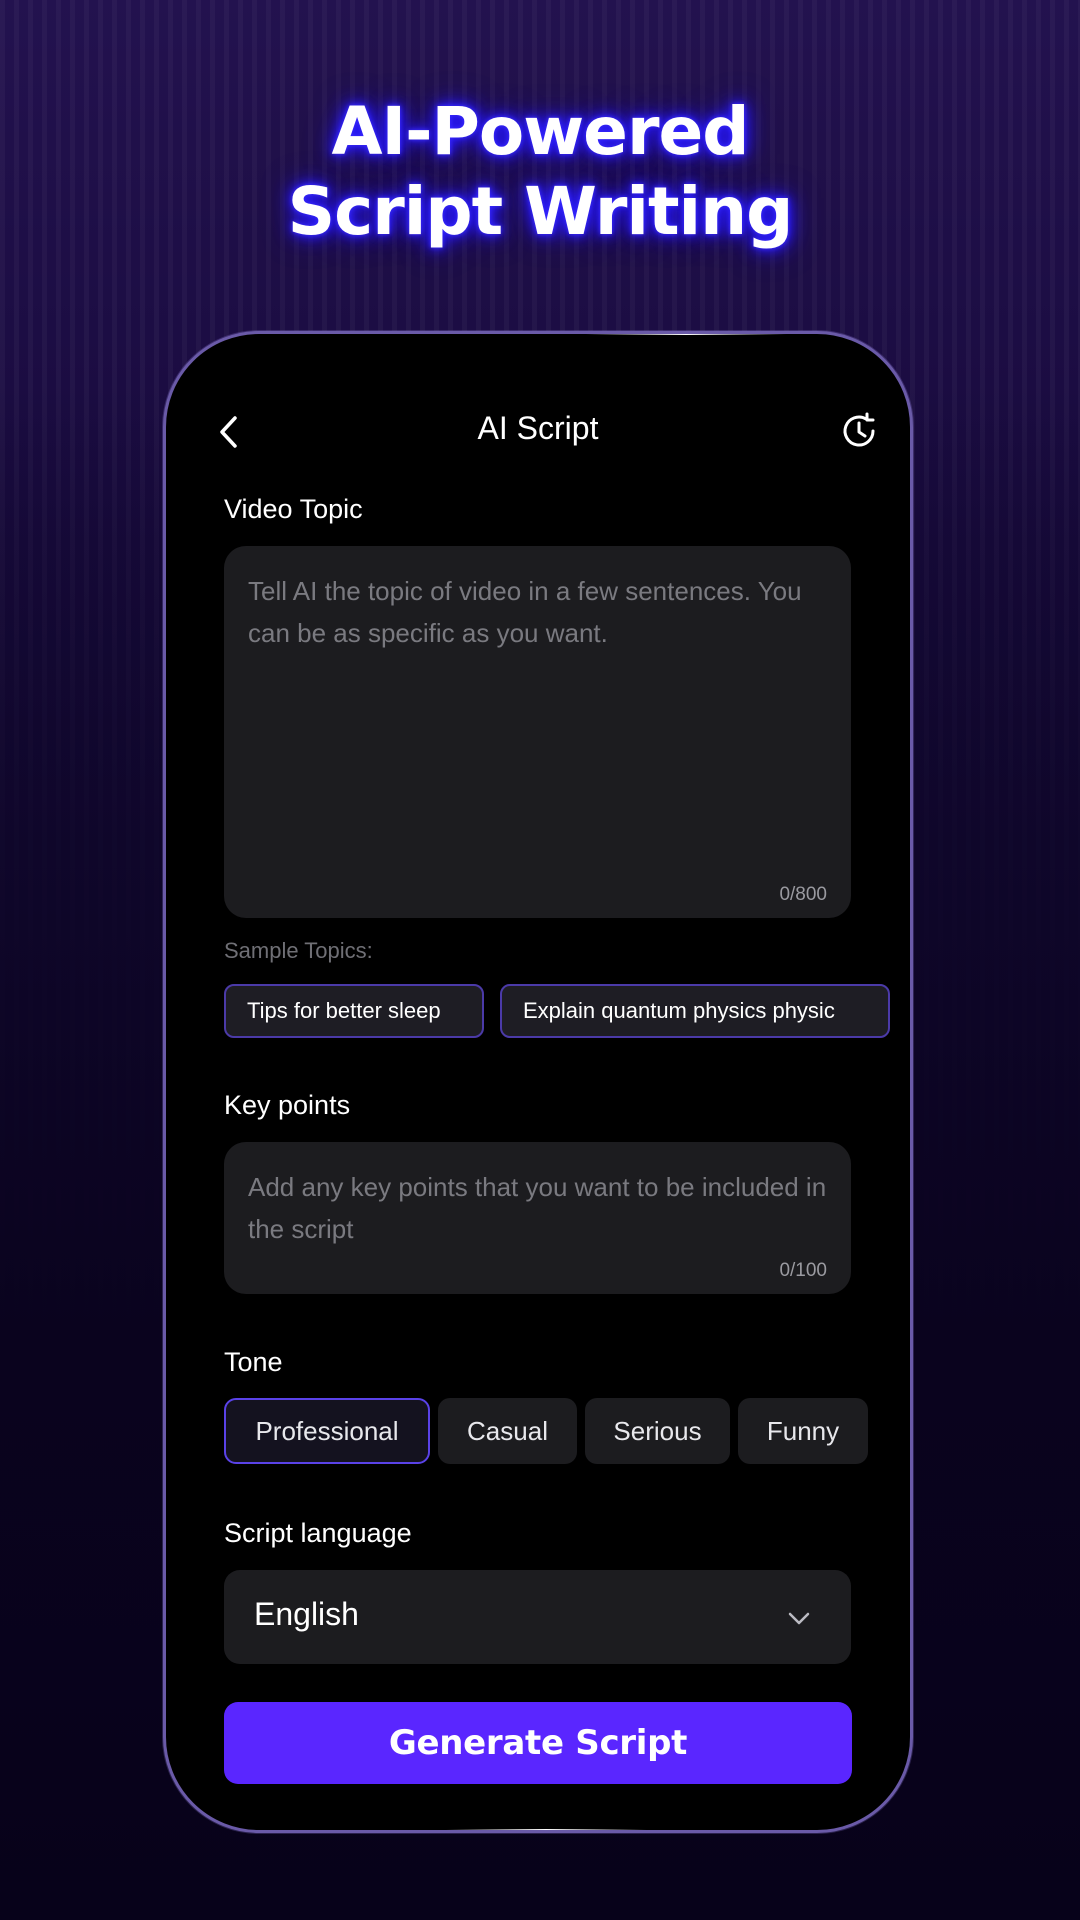  Describe the element at coordinates (803, 1270) in the screenshot. I see `key-points-counter: 0/100` at that location.